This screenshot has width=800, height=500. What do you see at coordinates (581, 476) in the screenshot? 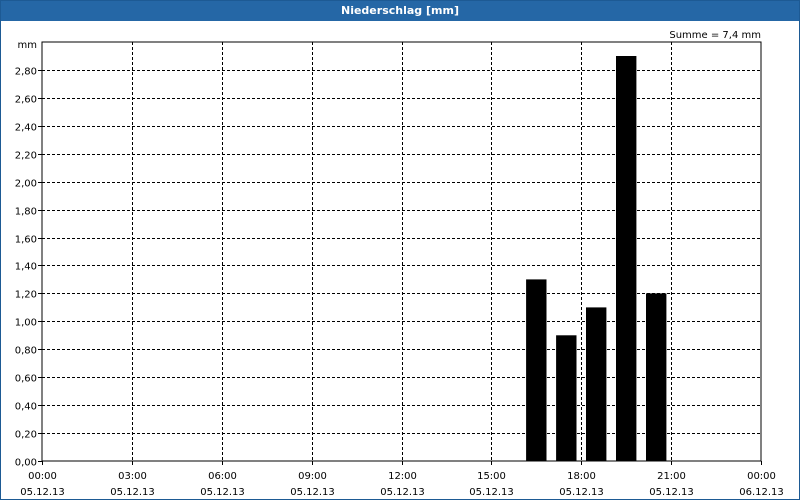
I see `x-tick-time-label: 18:00` at bounding box center [581, 476].